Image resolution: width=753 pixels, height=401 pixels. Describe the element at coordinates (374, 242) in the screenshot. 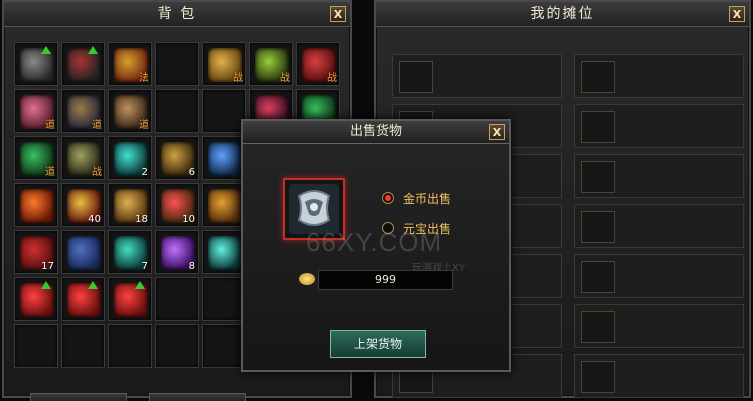

I see `watermark-text: 66XY.COM` at that location.